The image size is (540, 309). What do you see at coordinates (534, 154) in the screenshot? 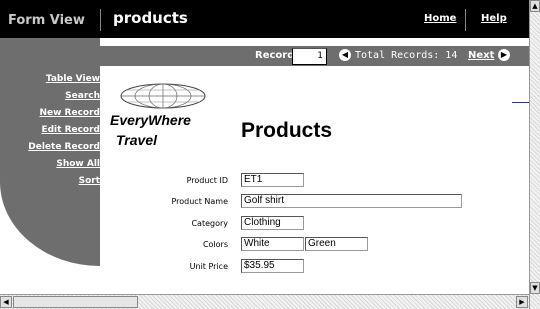
I see `vertical-scrollbar: ▲ ▼` at bounding box center [534, 154].